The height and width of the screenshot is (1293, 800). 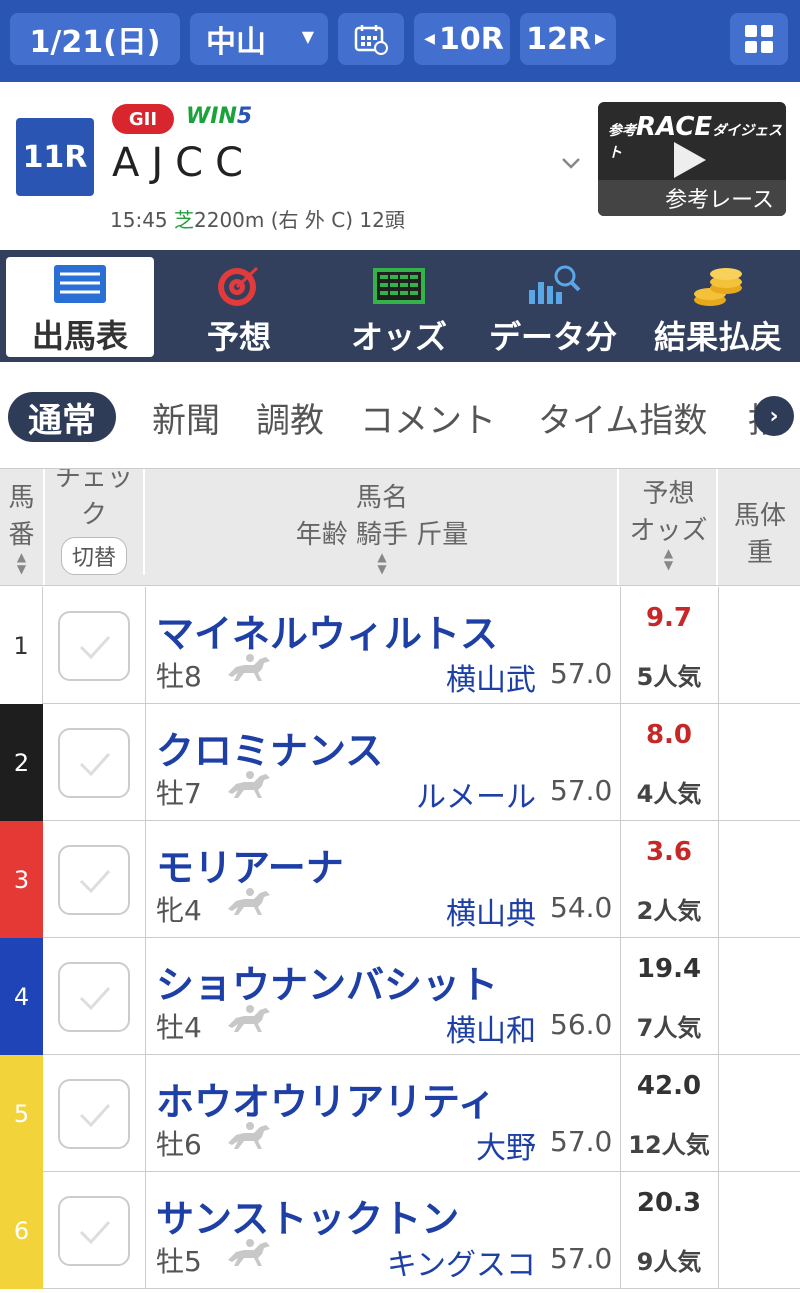 I want to click on play-icon, so click(x=690, y=160).